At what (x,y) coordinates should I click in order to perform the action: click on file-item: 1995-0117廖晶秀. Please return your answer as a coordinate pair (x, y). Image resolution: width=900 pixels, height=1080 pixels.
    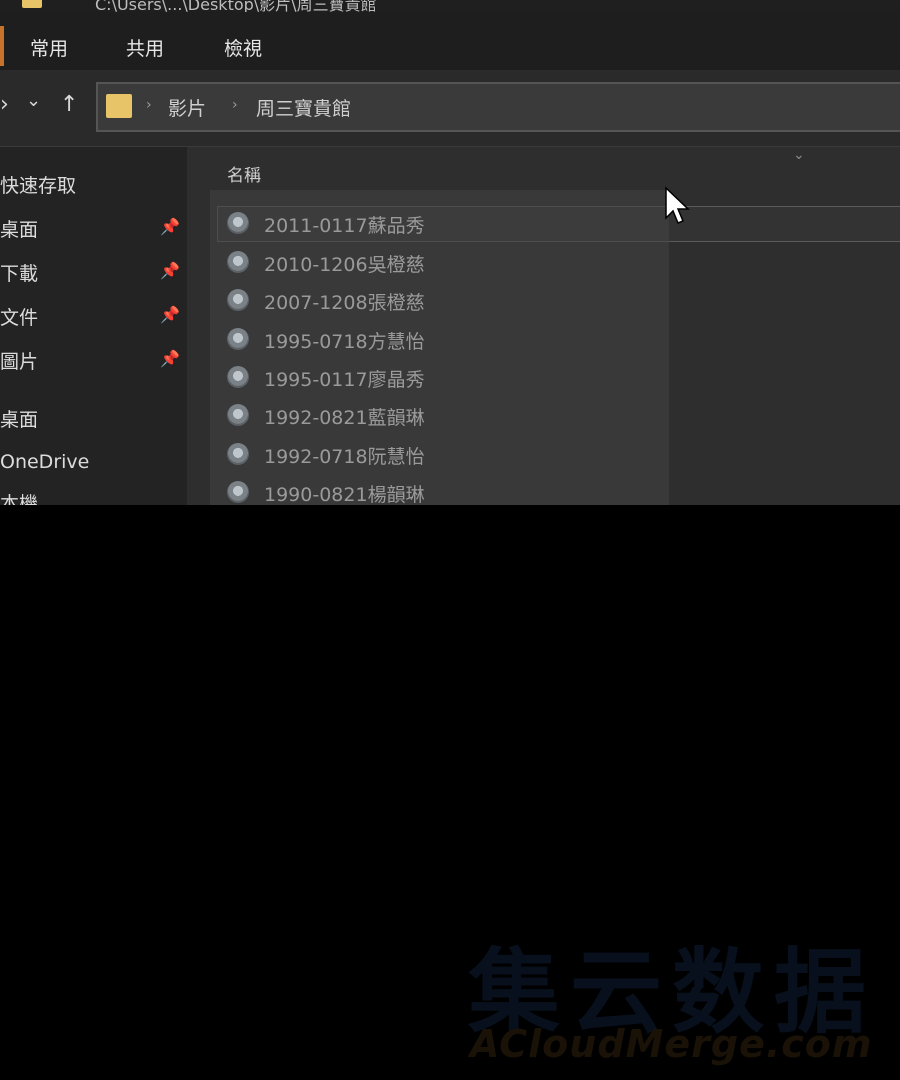
    Looking at the image, I should click on (437, 377).